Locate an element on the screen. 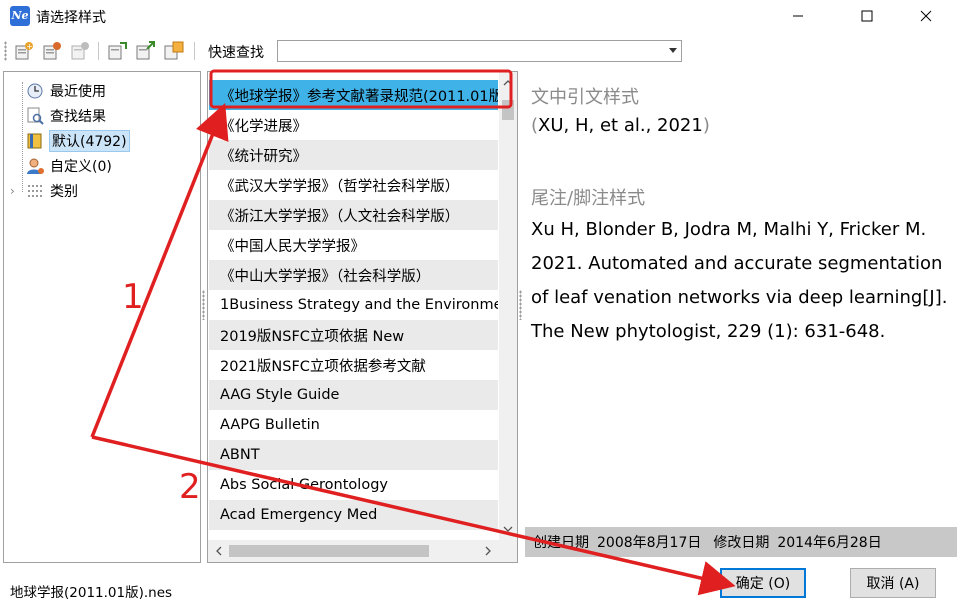  in-text-citation-preview: (XU, H, et al., 2021) is located at coordinates (620, 125).